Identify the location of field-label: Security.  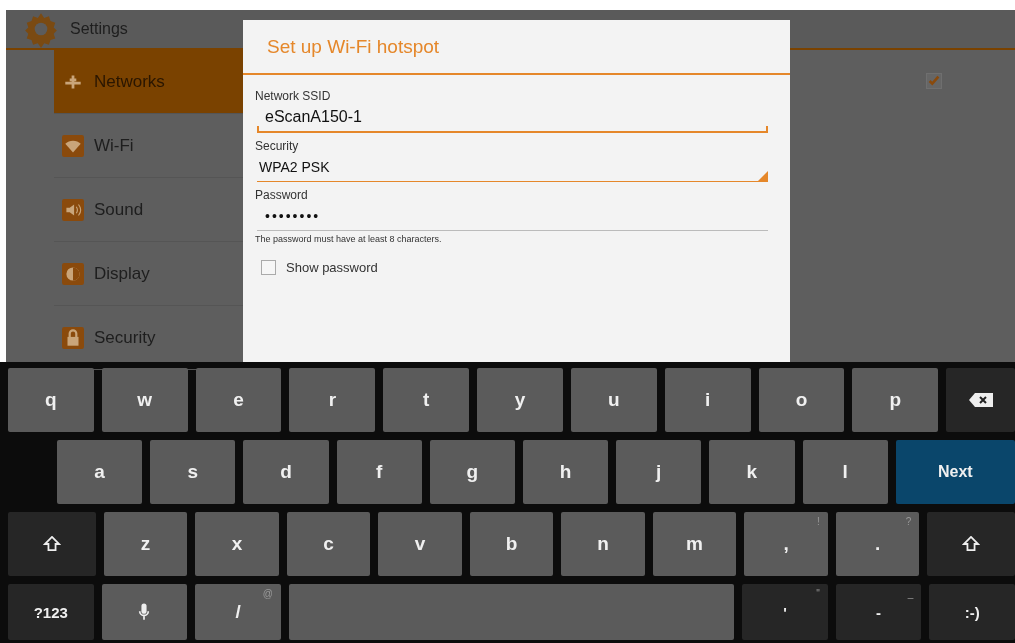
(277, 146).